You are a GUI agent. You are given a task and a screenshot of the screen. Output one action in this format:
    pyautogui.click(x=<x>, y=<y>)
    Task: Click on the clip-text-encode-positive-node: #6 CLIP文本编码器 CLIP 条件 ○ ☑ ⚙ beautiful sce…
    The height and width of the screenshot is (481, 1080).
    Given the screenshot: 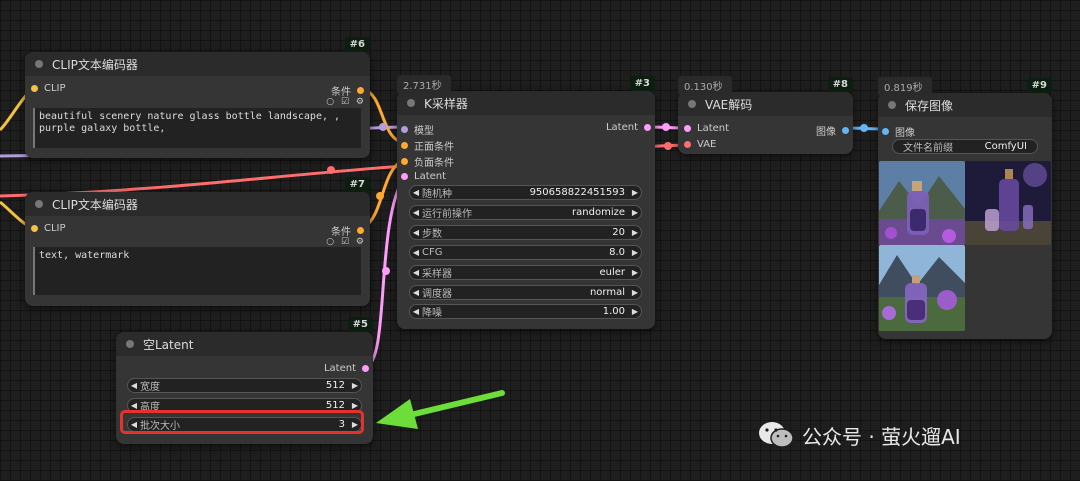 What is the action you would take?
    pyautogui.click(x=197, y=97)
    